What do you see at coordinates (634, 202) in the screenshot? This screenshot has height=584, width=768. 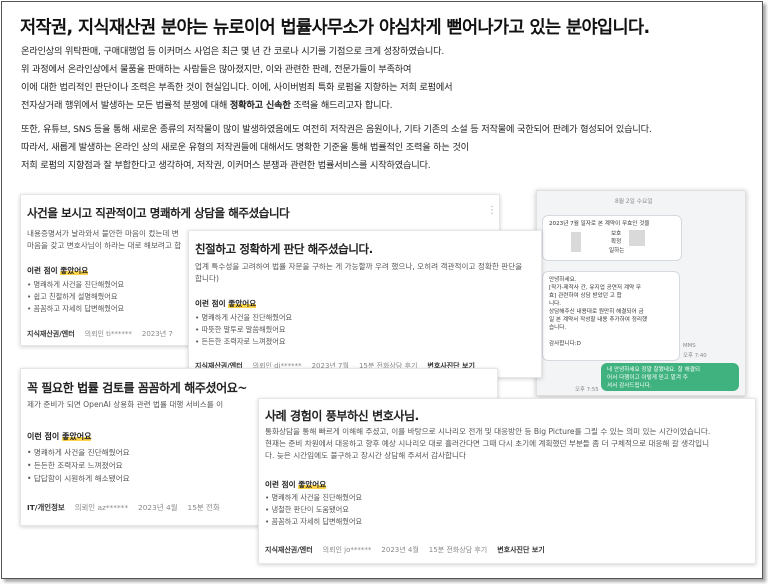 I see `chat-date: 8월 2일 수요일` at bounding box center [634, 202].